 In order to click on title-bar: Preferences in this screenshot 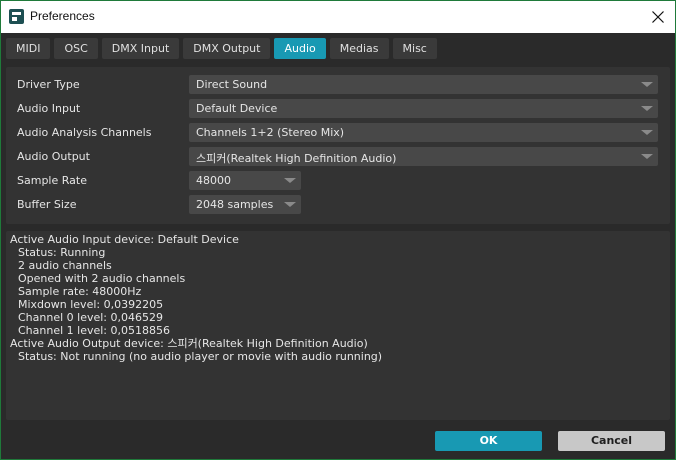, I will do `click(338, 17)`.